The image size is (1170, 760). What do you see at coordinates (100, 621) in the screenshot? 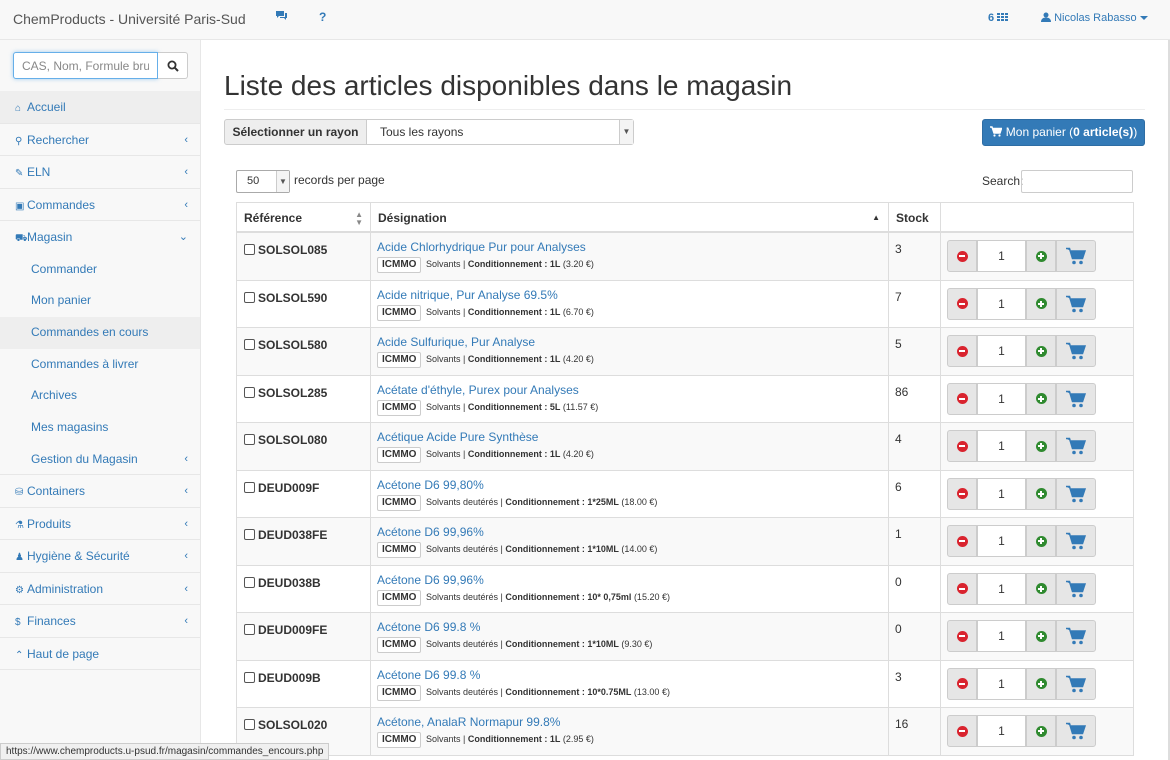
I see `sidebar-item-finances: $ Finances ‹` at bounding box center [100, 621].